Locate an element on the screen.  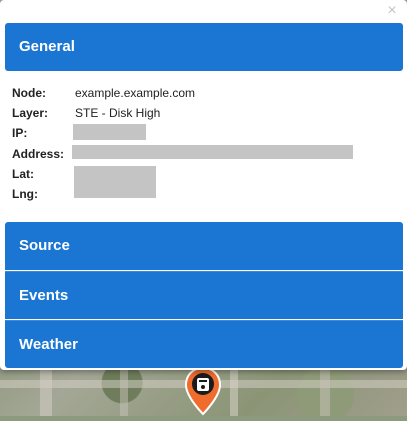
lng-label: Lng: is located at coordinates (25, 194).